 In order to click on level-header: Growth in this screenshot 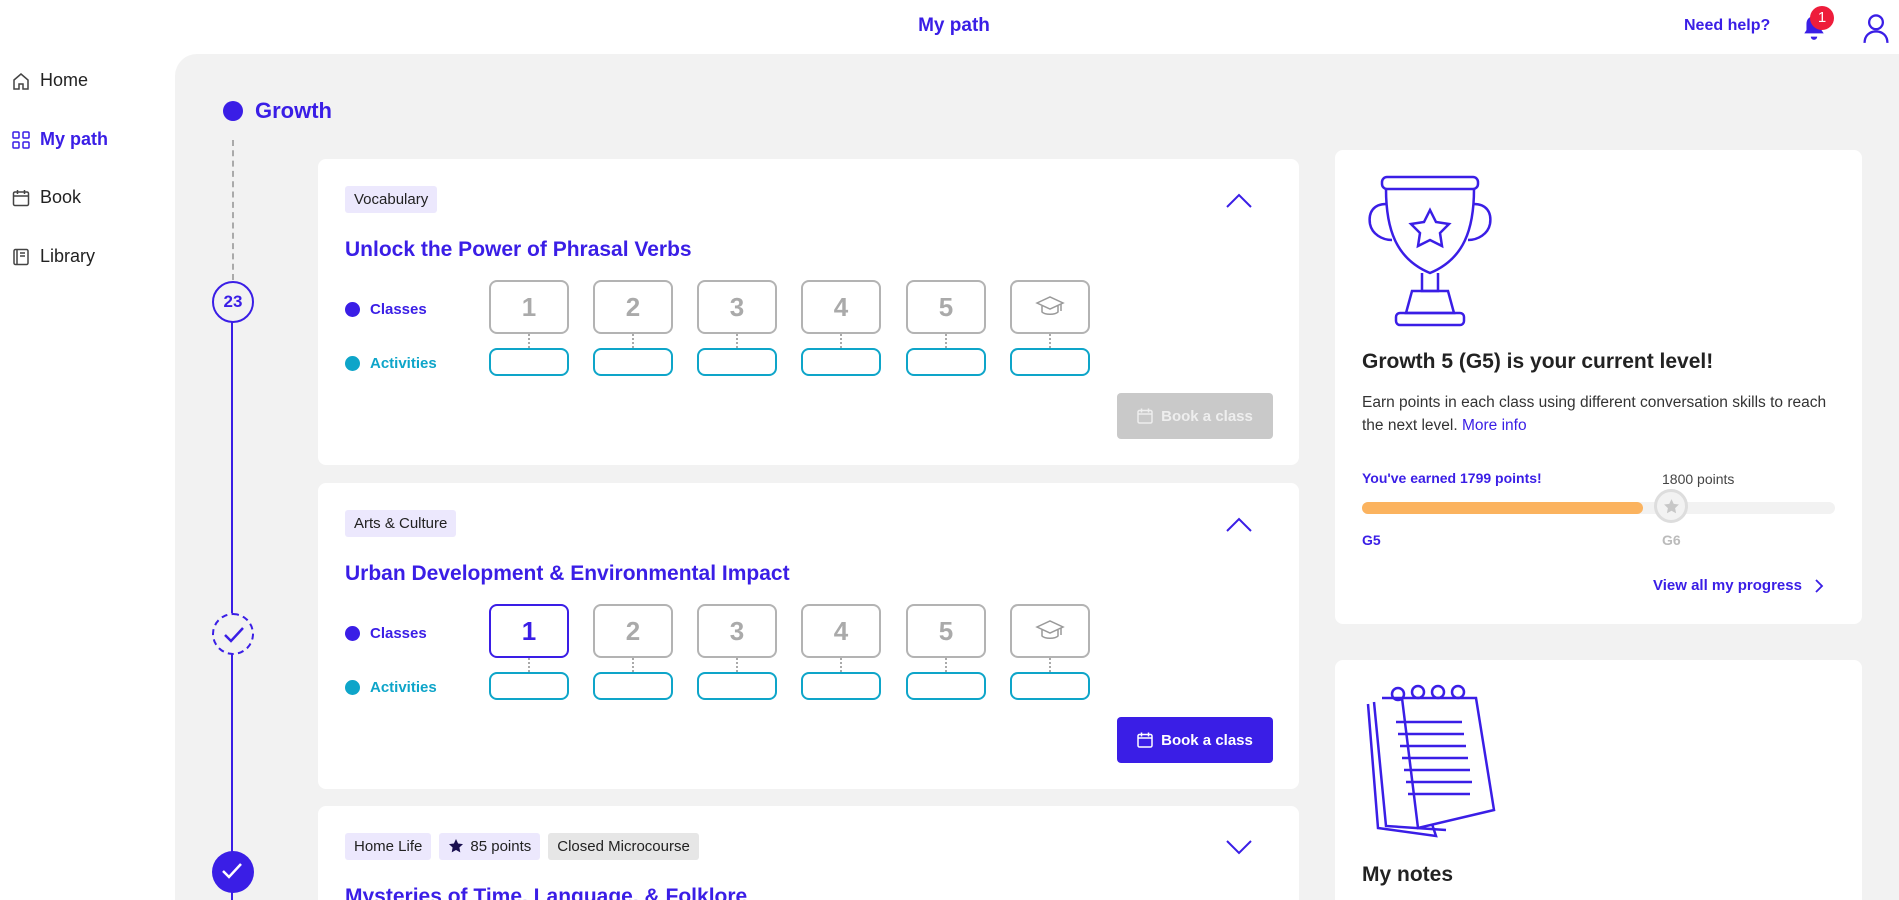, I will do `click(277, 111)`.